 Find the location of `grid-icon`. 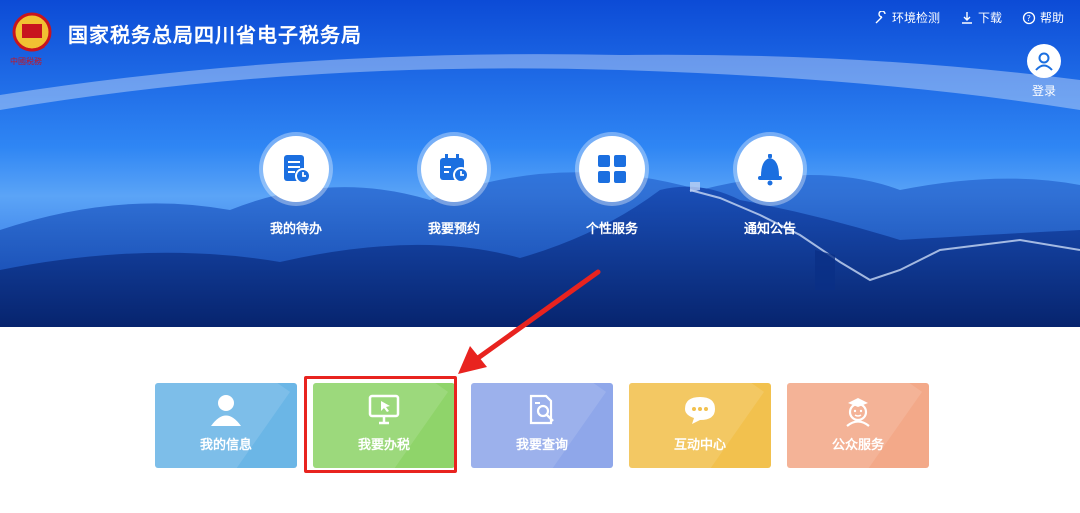

grid-icon is located at coordinates (612, 169).